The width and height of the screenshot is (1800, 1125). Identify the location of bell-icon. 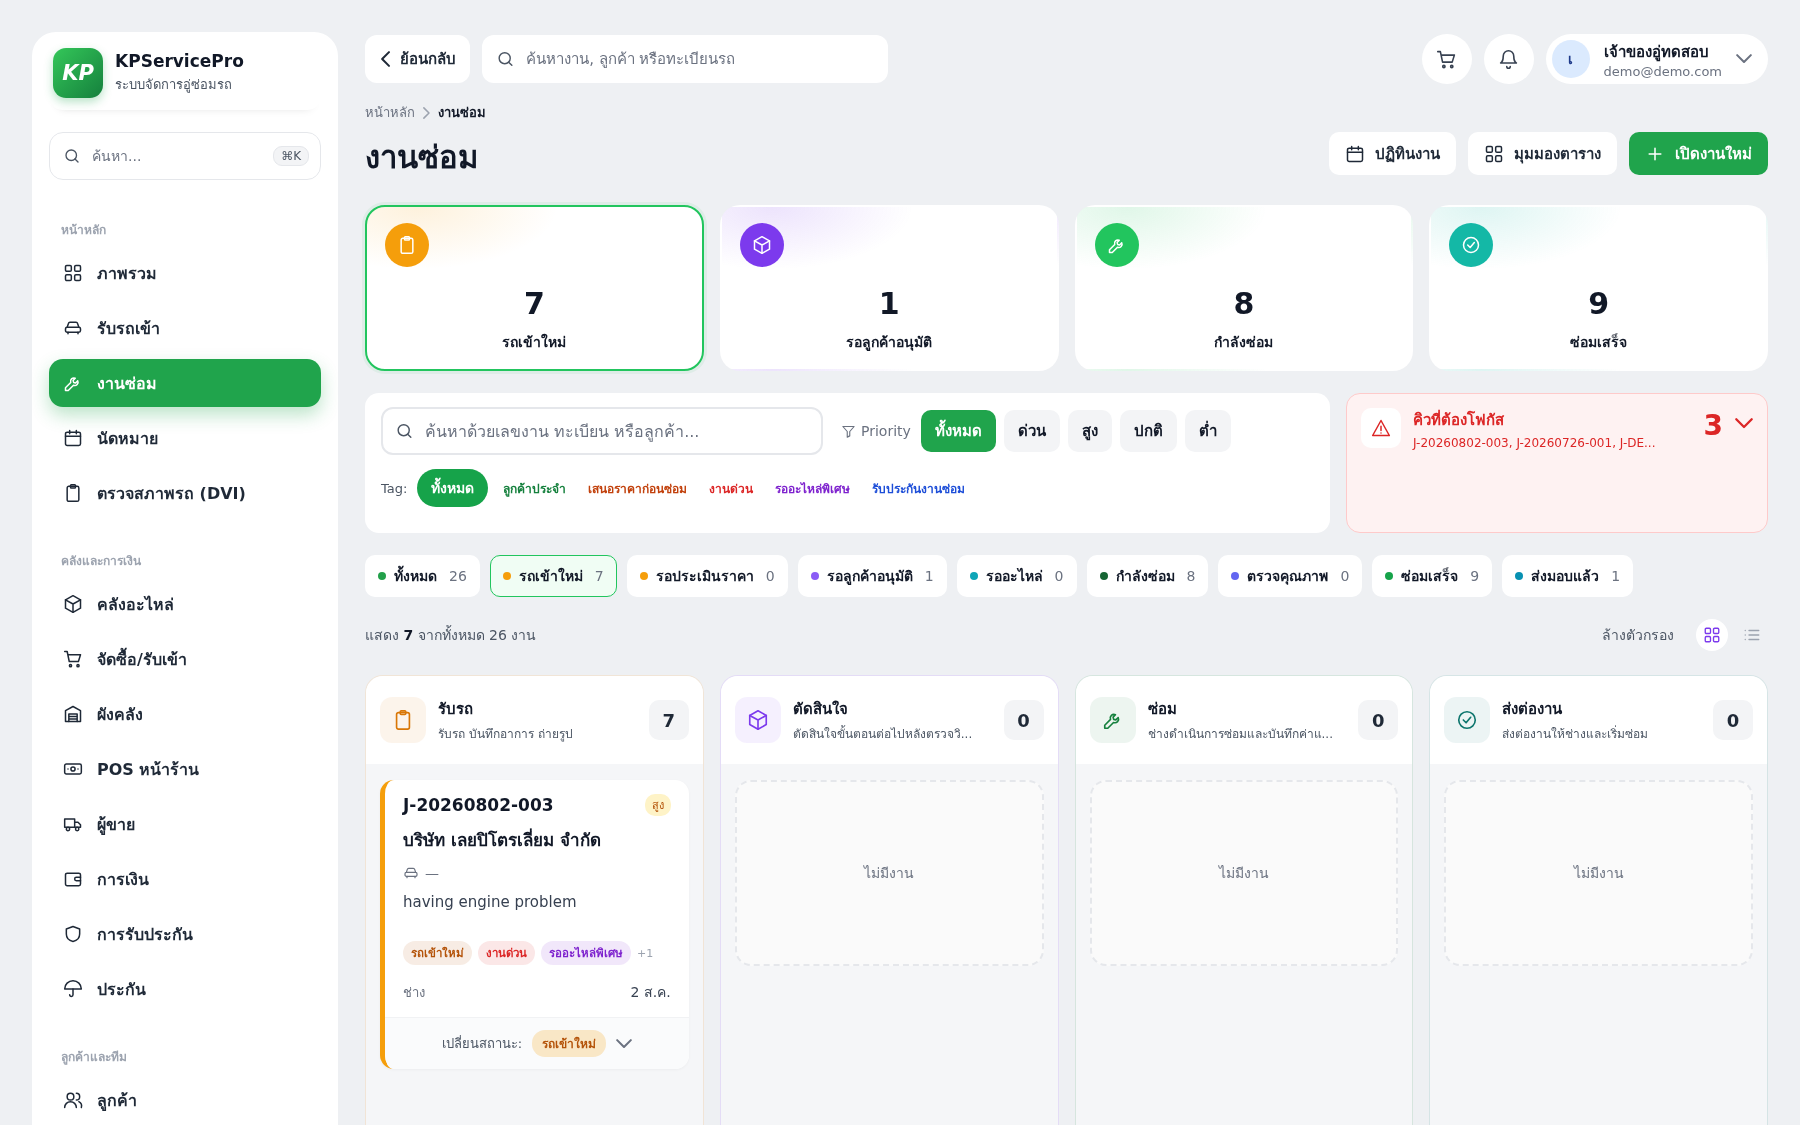
(1509, 59).